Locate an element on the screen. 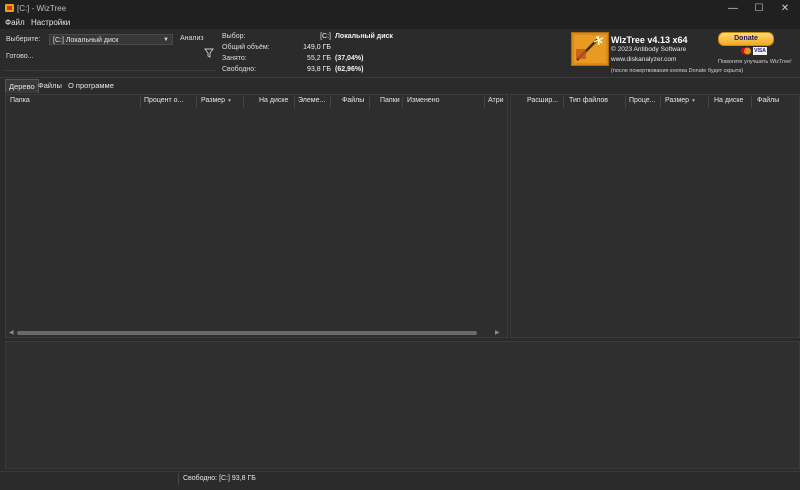  tab-bar is located at coordinates (400, 85).